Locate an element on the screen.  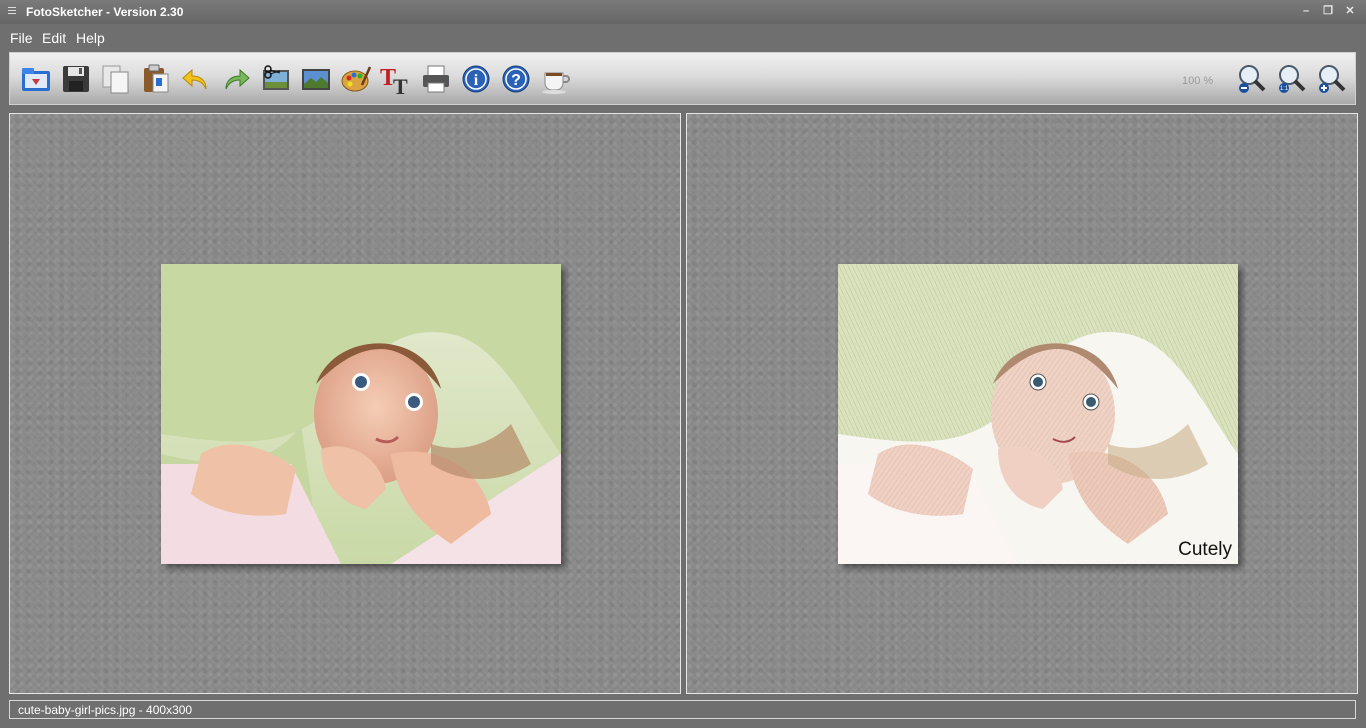
help-icon: ? is located at coordinates (516, 79).